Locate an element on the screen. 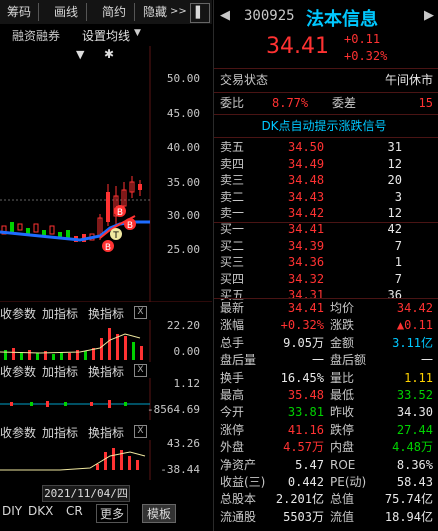 Image resolution: width=438 pixels, height=531 pixels. tab-chips: 筹码 is located at coordinates (19, 12).